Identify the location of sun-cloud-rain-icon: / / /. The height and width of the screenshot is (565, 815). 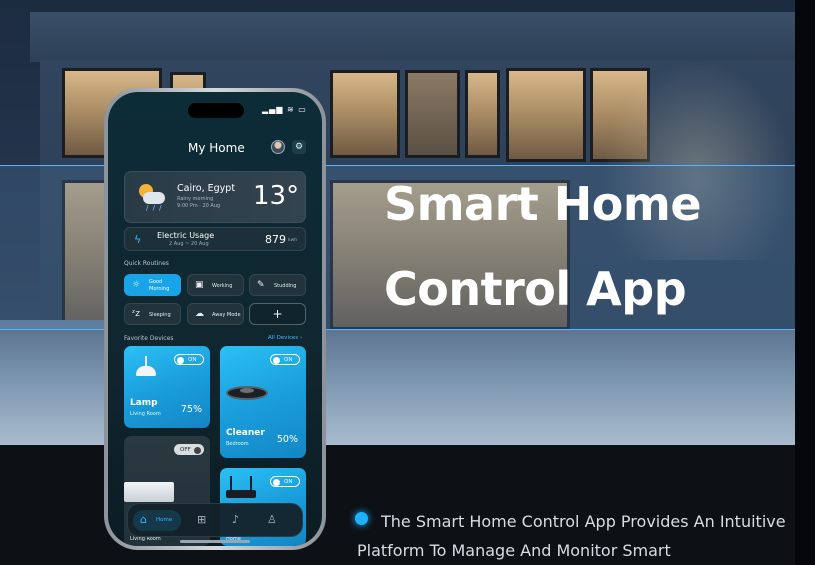
(152, 197).